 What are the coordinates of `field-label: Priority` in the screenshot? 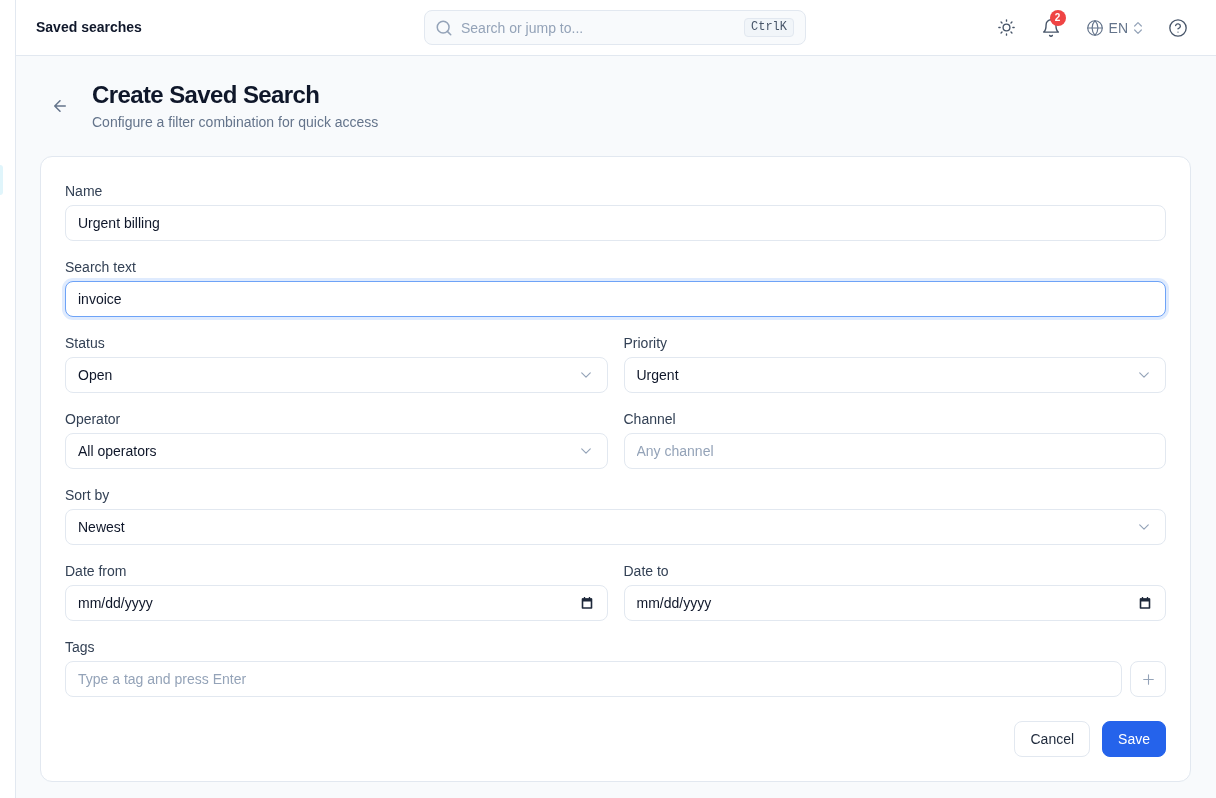 It's located at (646, 343).